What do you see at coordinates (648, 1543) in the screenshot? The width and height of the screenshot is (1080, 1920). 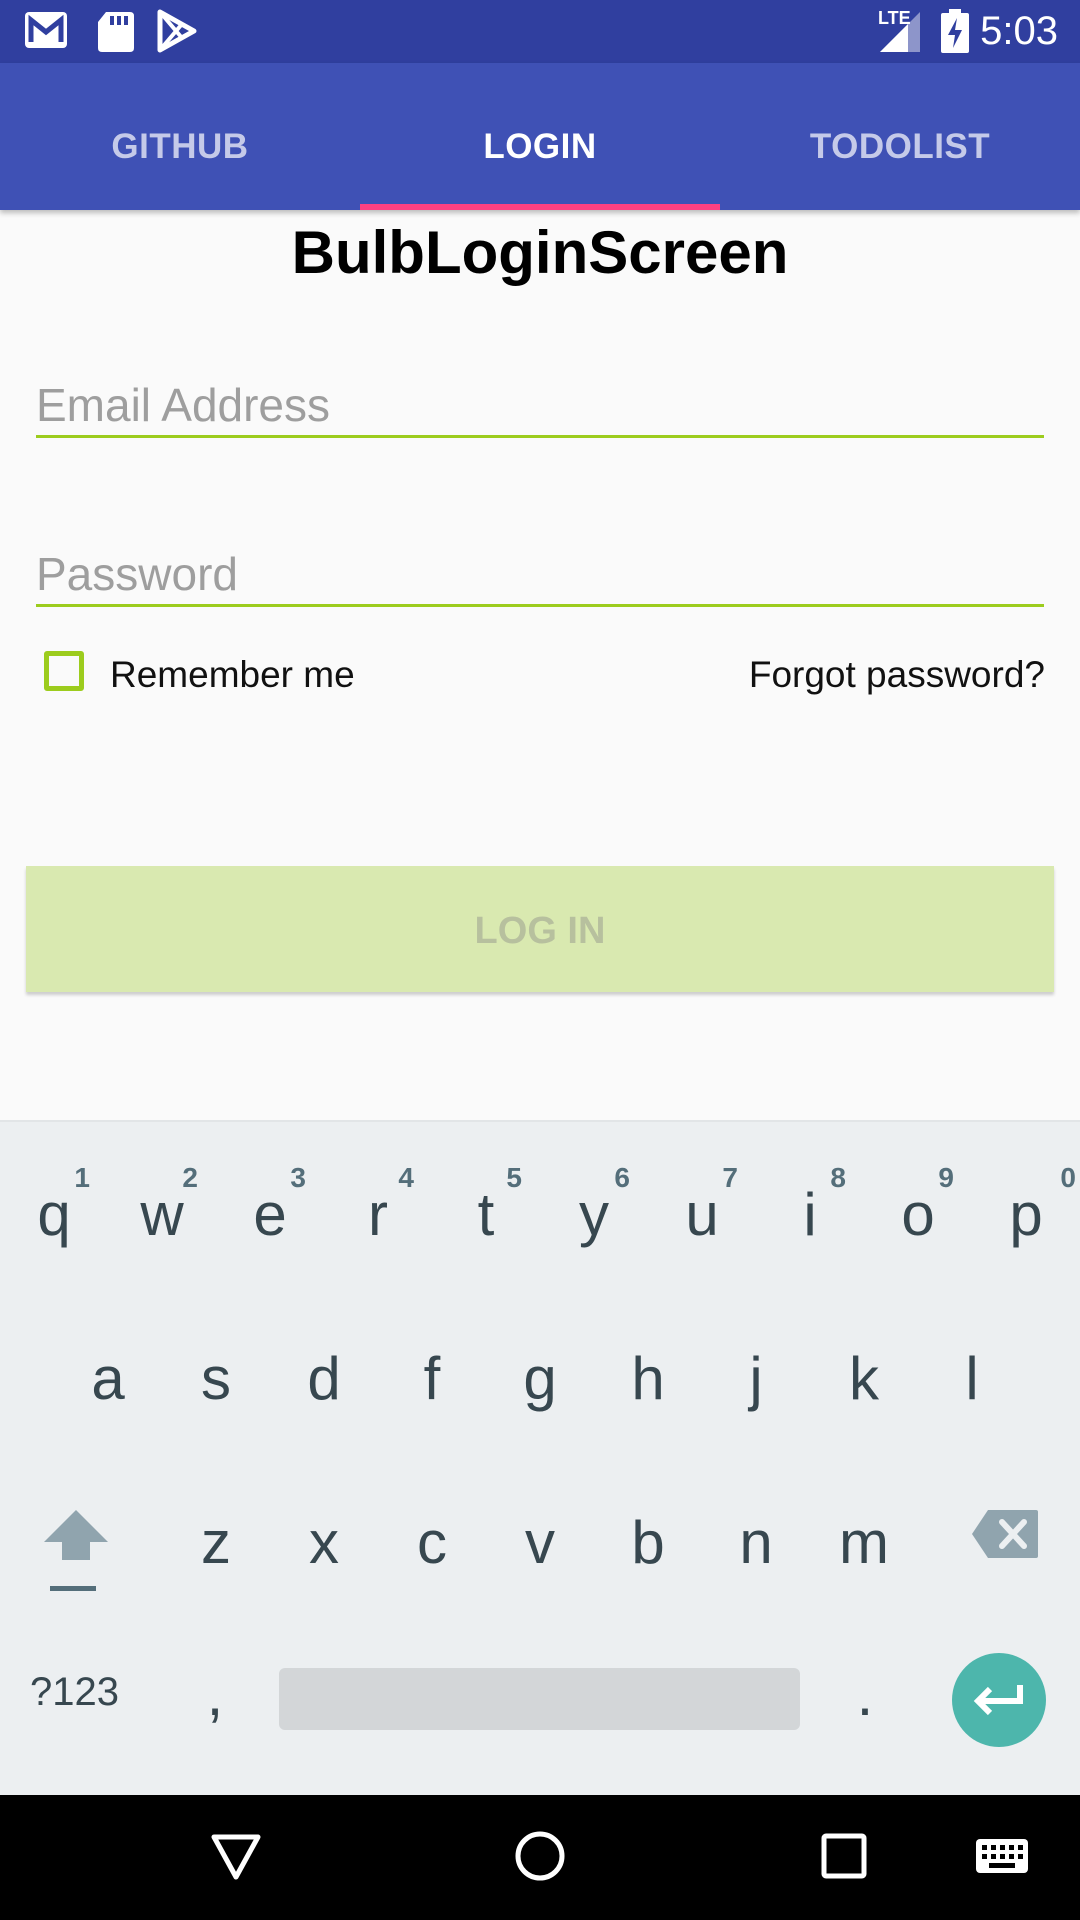 I see `key-b: b` at bounding box center [648, 1543].